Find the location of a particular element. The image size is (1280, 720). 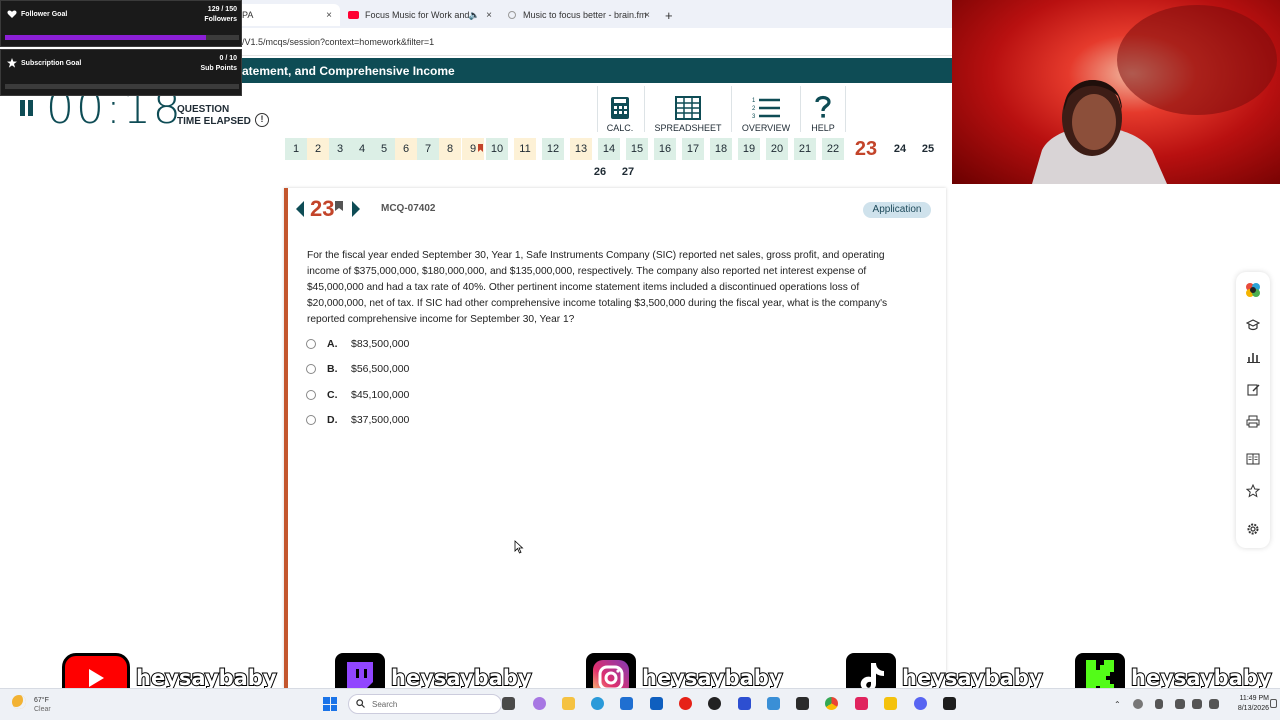

weather-moon-icon is located at coordinates (19, 702).